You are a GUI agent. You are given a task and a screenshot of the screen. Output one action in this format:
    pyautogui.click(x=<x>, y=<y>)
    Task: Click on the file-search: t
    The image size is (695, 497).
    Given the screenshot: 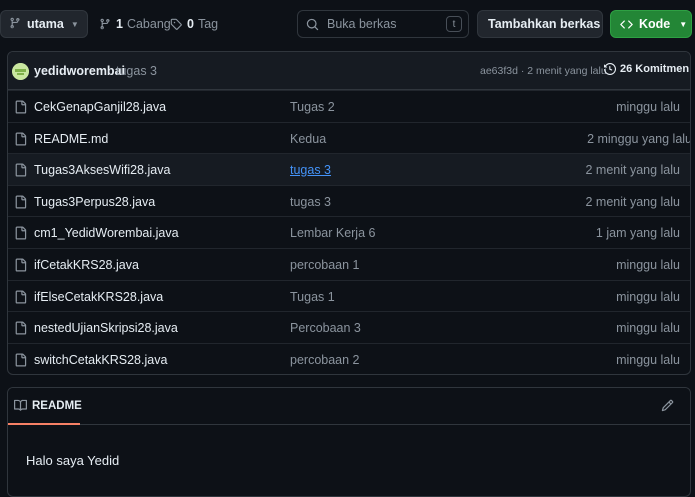 What is the action you would take?
    pyautogui.click(x=383, y=24)
    